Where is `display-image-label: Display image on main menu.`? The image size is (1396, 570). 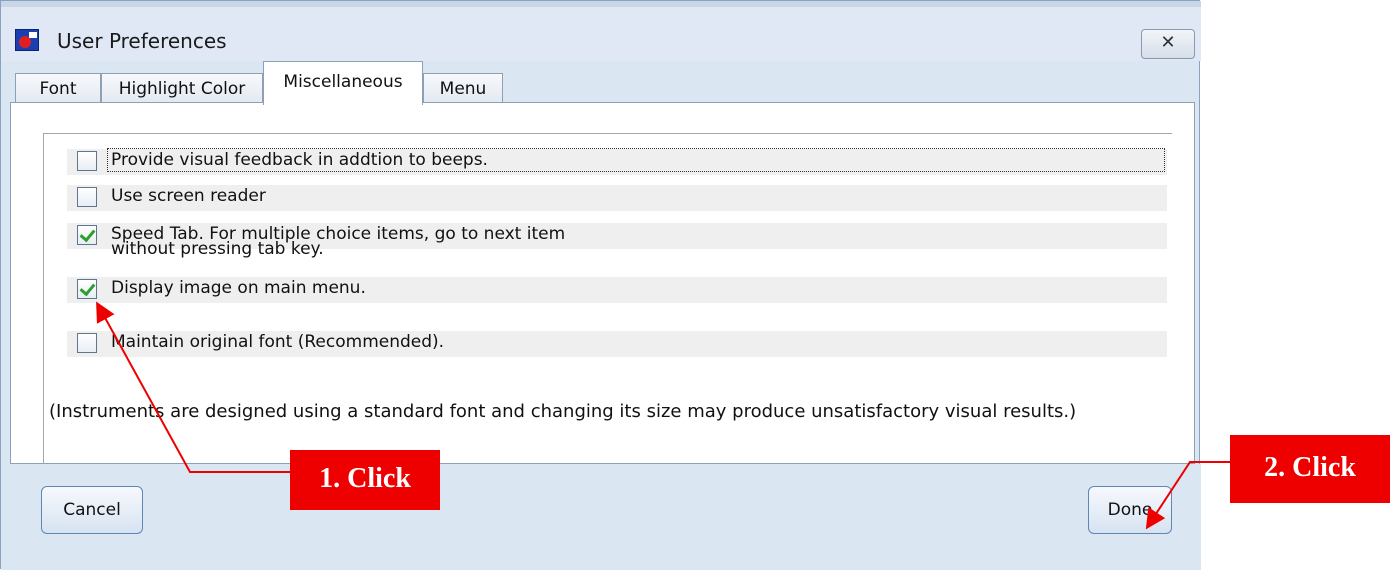 display-image-label: Display image on main menu. is located at coordinates (238, 288).